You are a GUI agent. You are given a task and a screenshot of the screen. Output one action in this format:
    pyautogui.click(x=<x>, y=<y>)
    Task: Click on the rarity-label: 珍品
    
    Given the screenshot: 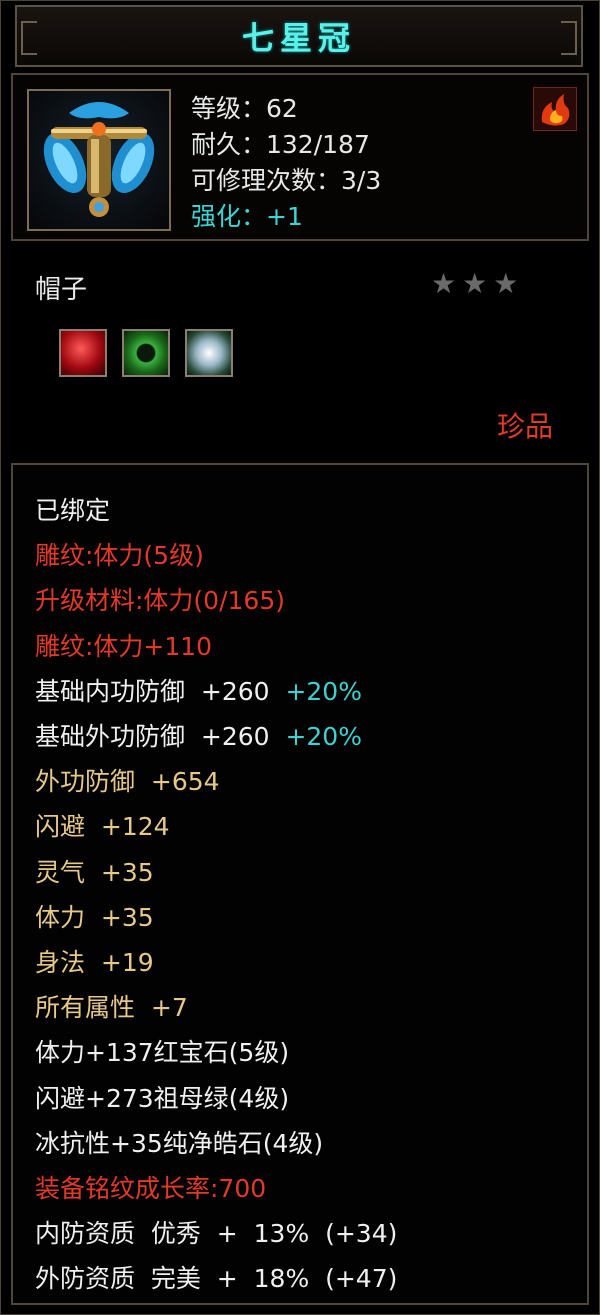 What is the action you would take?
    pyautogui.click(x=524, y=426)
    